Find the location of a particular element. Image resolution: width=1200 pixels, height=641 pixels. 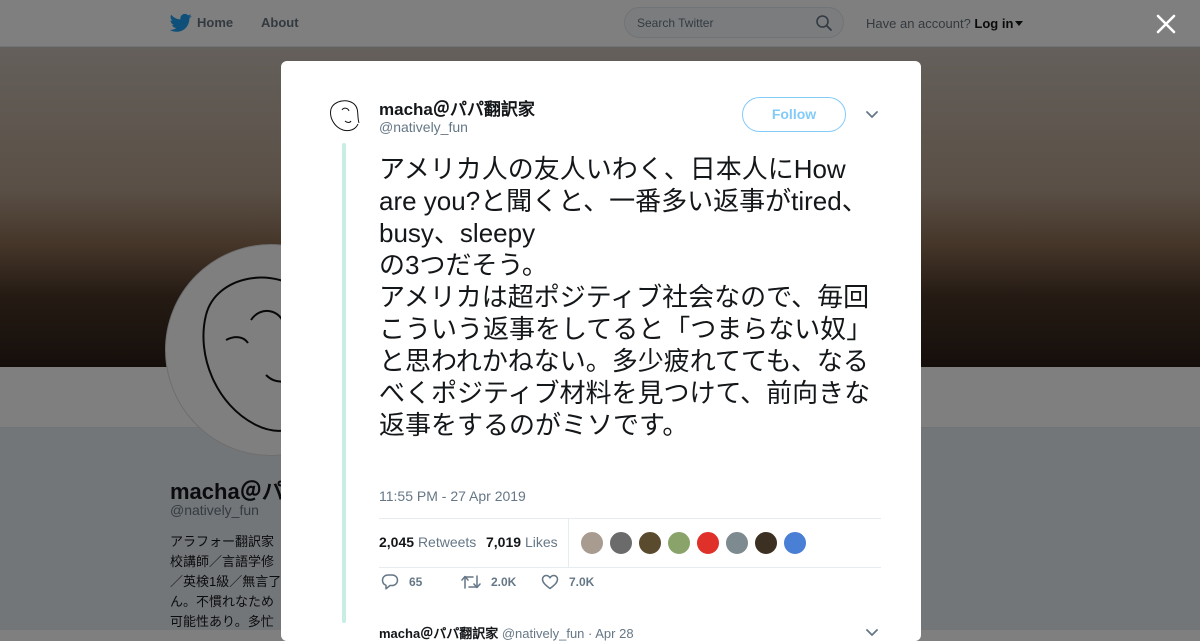

close-icon is located at coordinates (1166, 24).